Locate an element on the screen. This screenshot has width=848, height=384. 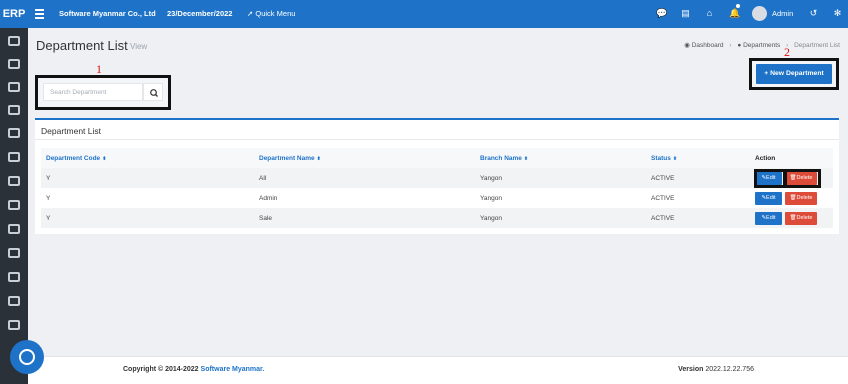
quick-menu-link: ➚ Quick Menu is located at coordinates (271, 13).